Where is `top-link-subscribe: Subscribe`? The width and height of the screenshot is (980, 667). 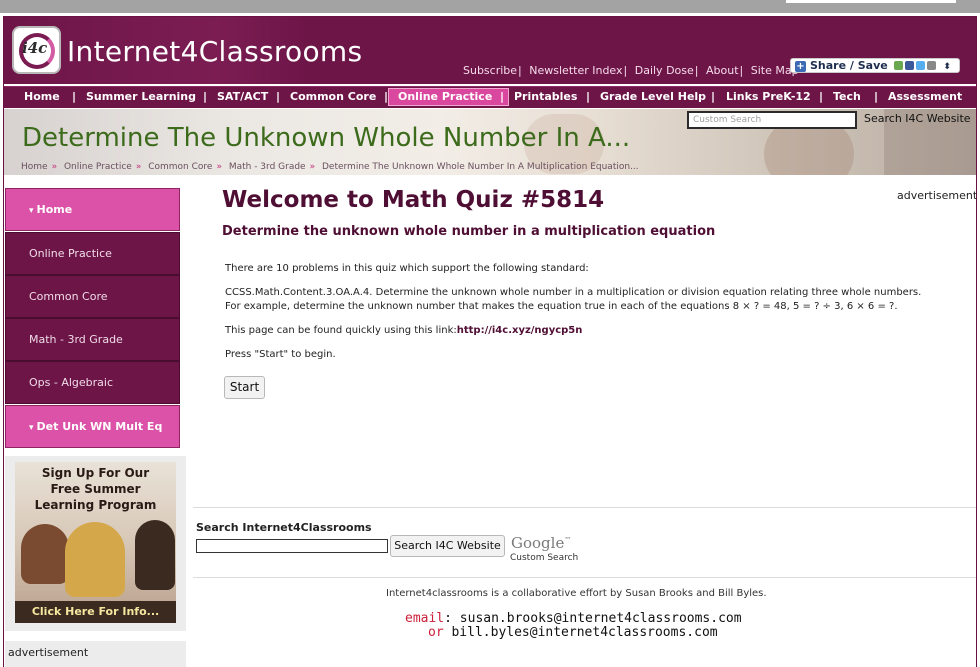 top-link-subscribe: Subscribe is located at coordinates (490, 70).